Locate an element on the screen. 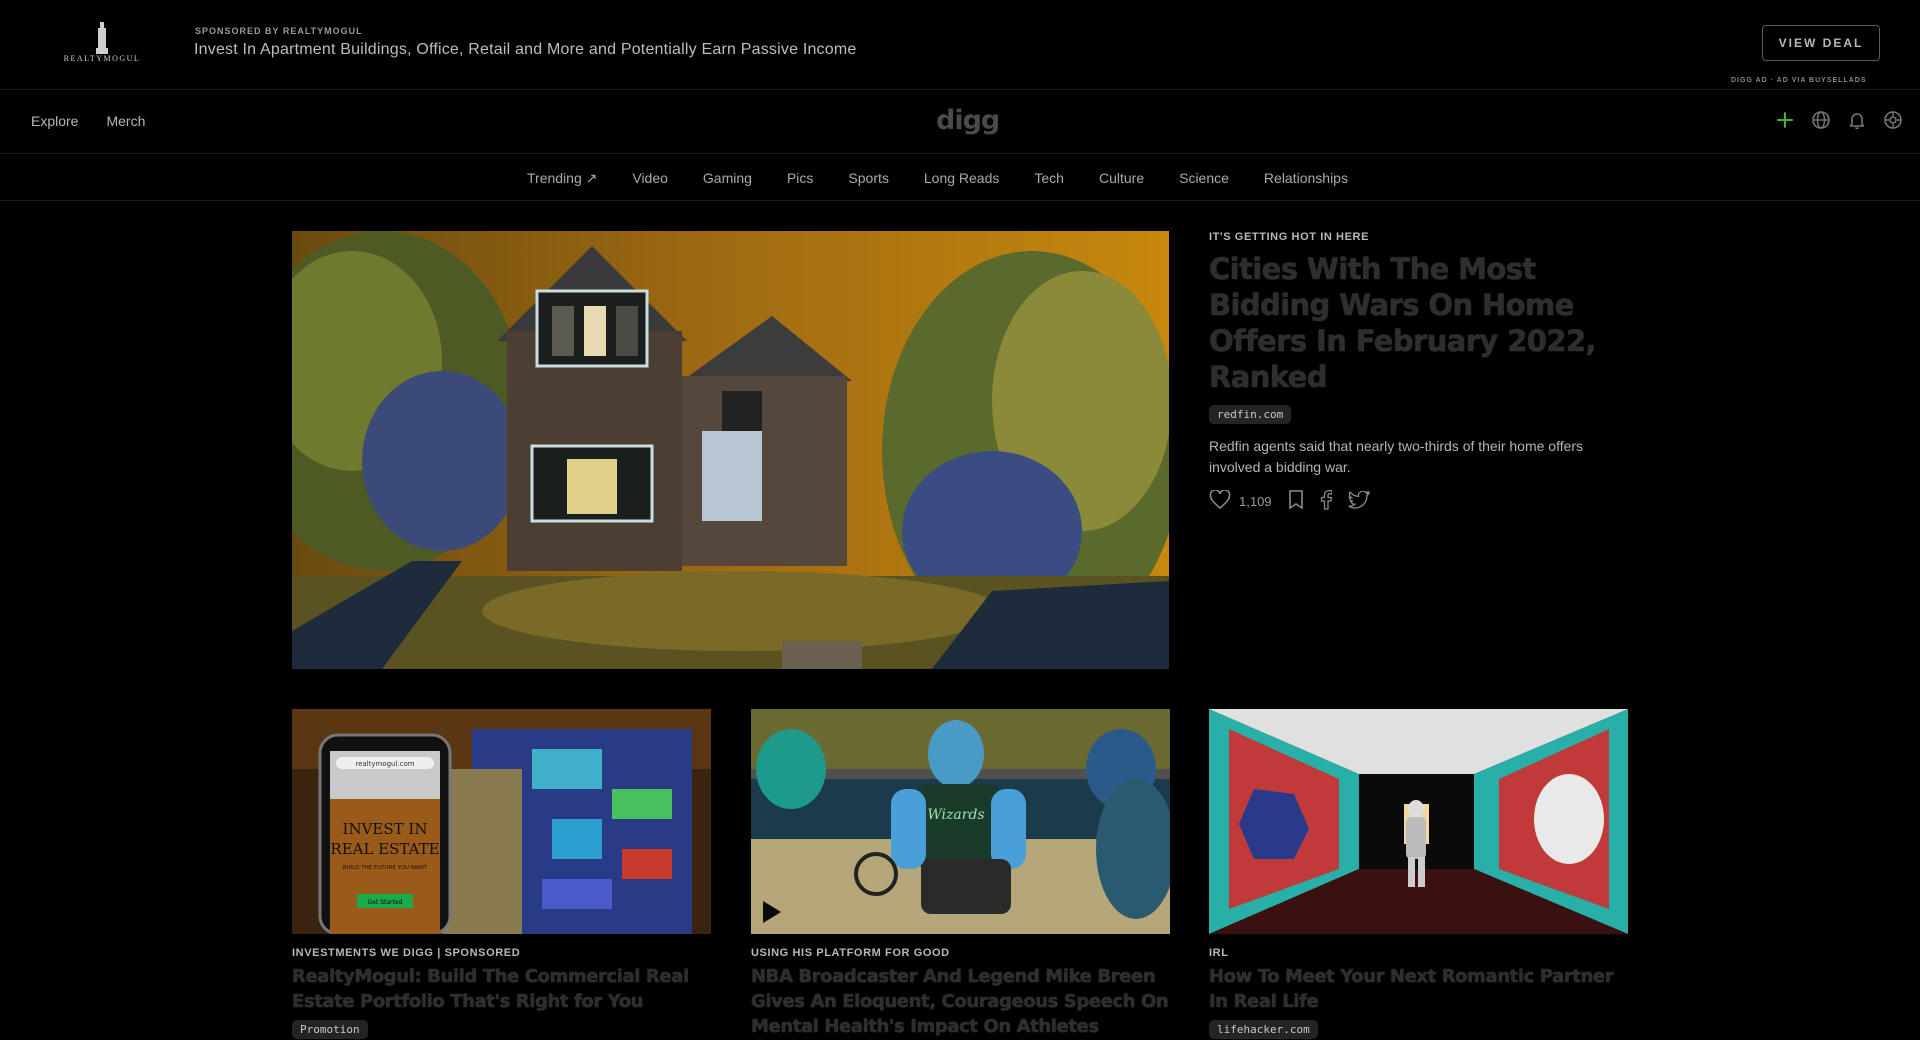  phone-subtext: BUILD THE FUTURE YOU WANT is located at coordinates (385, 868).